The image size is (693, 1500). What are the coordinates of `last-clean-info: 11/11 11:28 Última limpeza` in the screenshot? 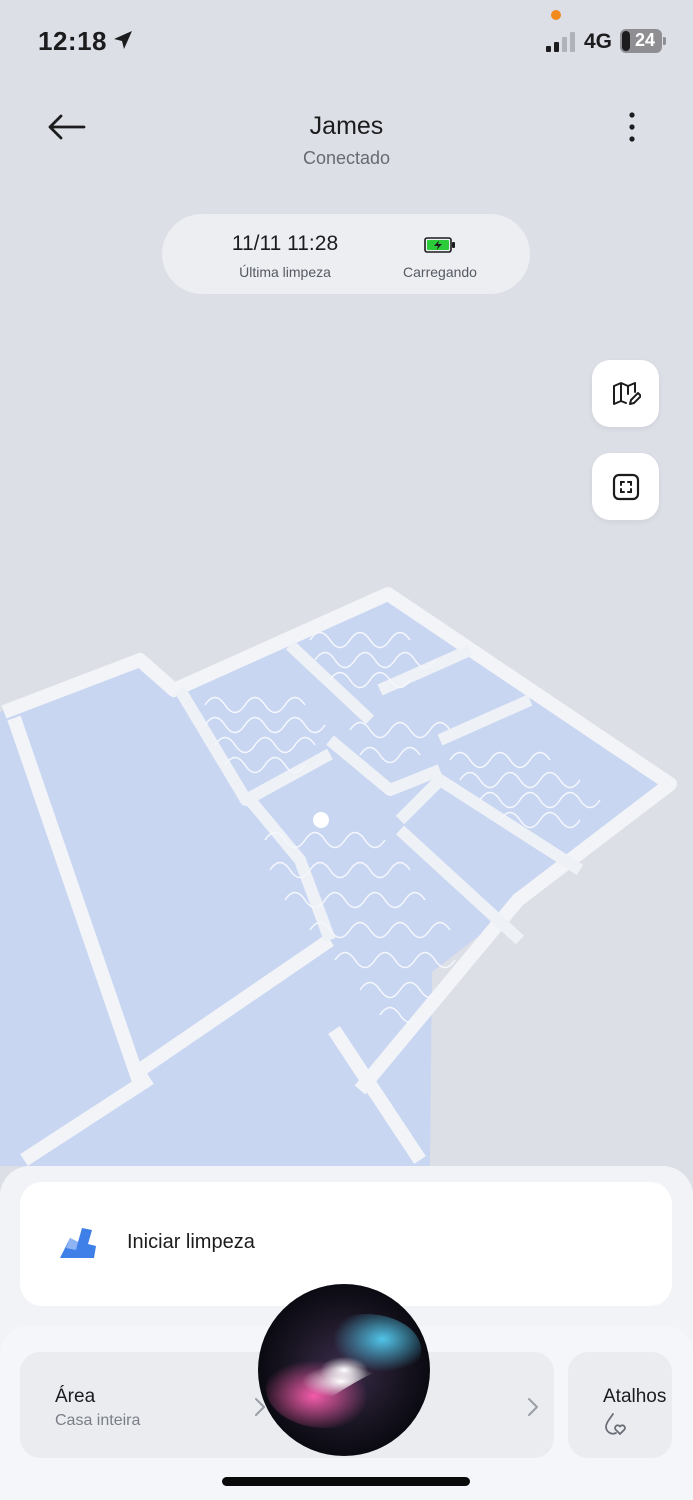 It's located at (285, 256).